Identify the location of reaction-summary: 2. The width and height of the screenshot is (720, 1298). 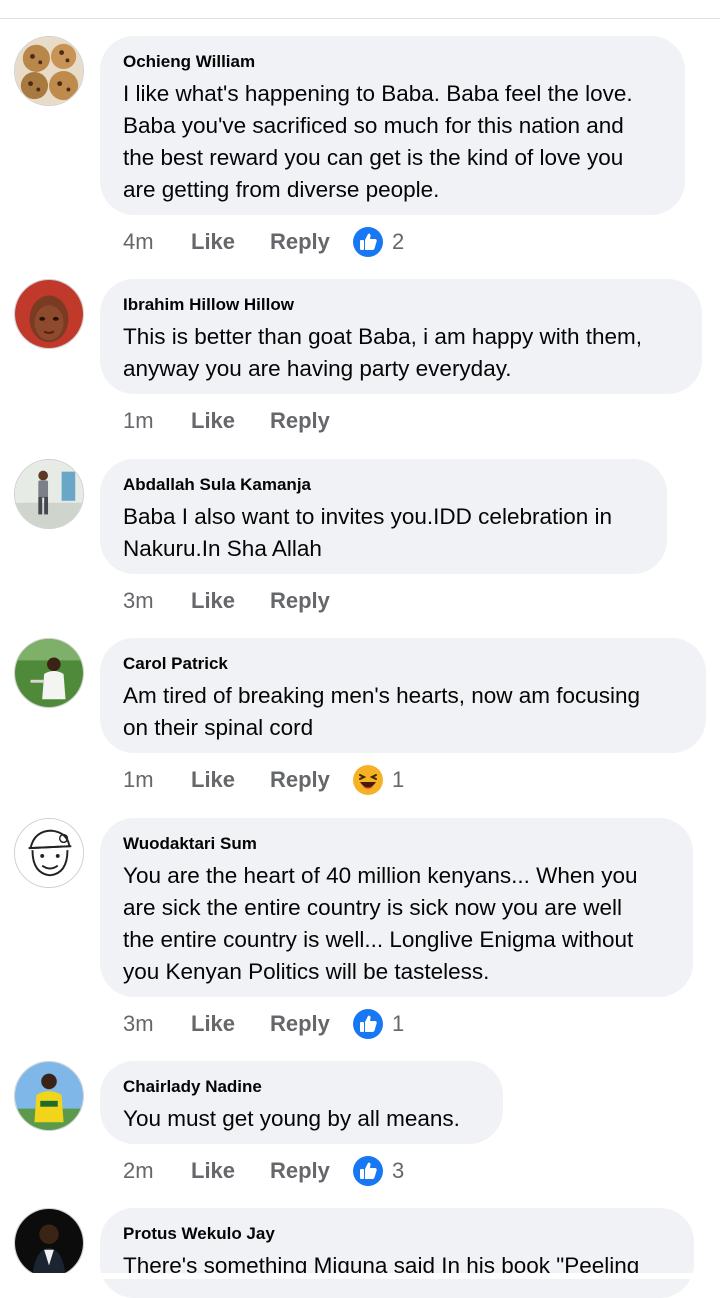
(378, 242).